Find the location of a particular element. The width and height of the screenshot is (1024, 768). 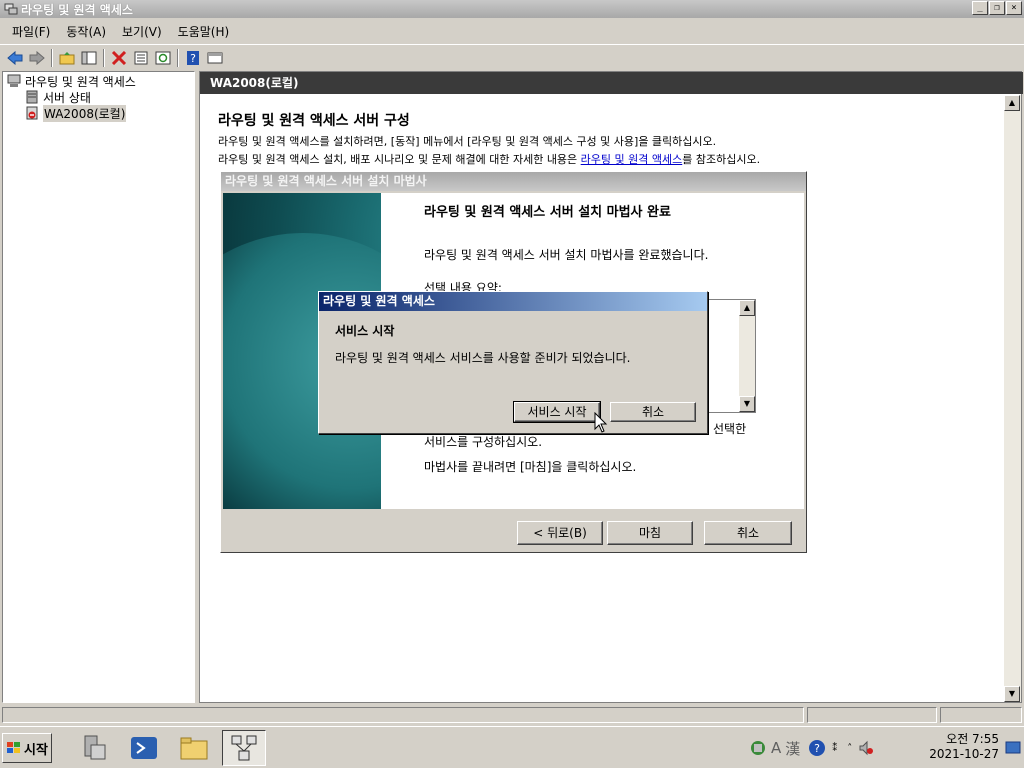

status-bar is located at coordinates (512, 715).